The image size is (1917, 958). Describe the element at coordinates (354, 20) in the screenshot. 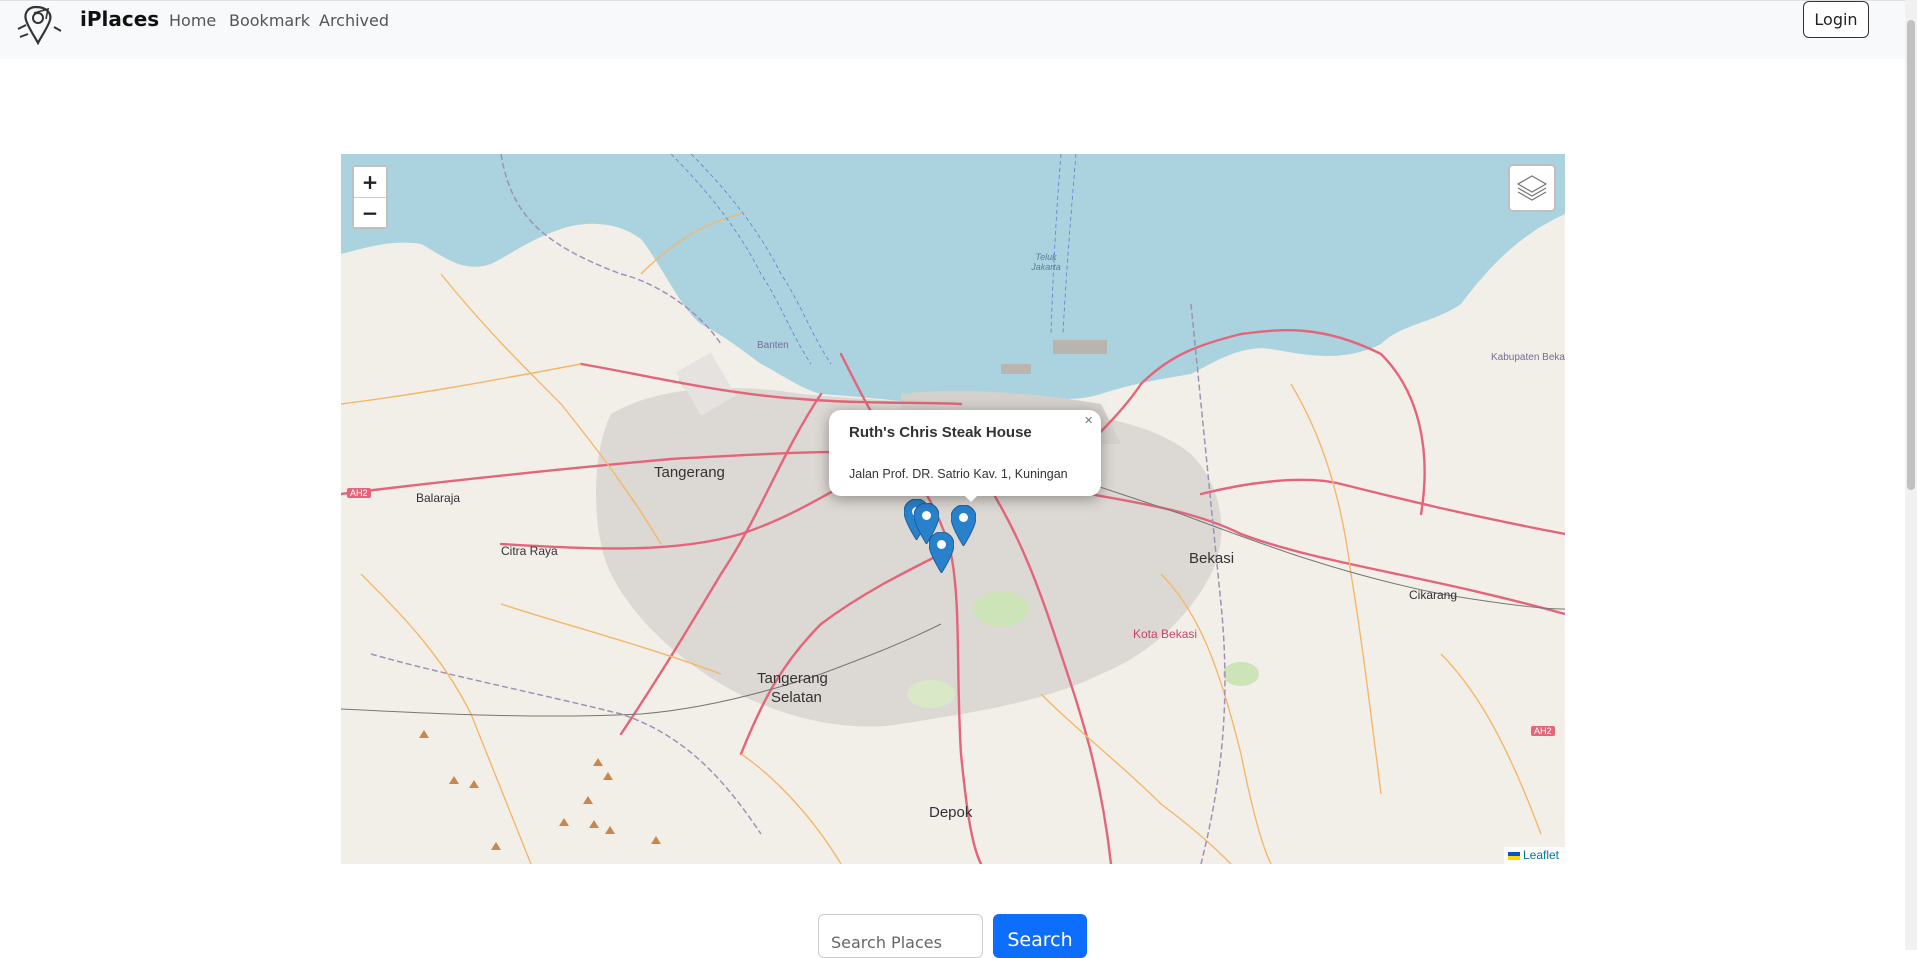

I see `nav-archived-link: Archived` at that location.